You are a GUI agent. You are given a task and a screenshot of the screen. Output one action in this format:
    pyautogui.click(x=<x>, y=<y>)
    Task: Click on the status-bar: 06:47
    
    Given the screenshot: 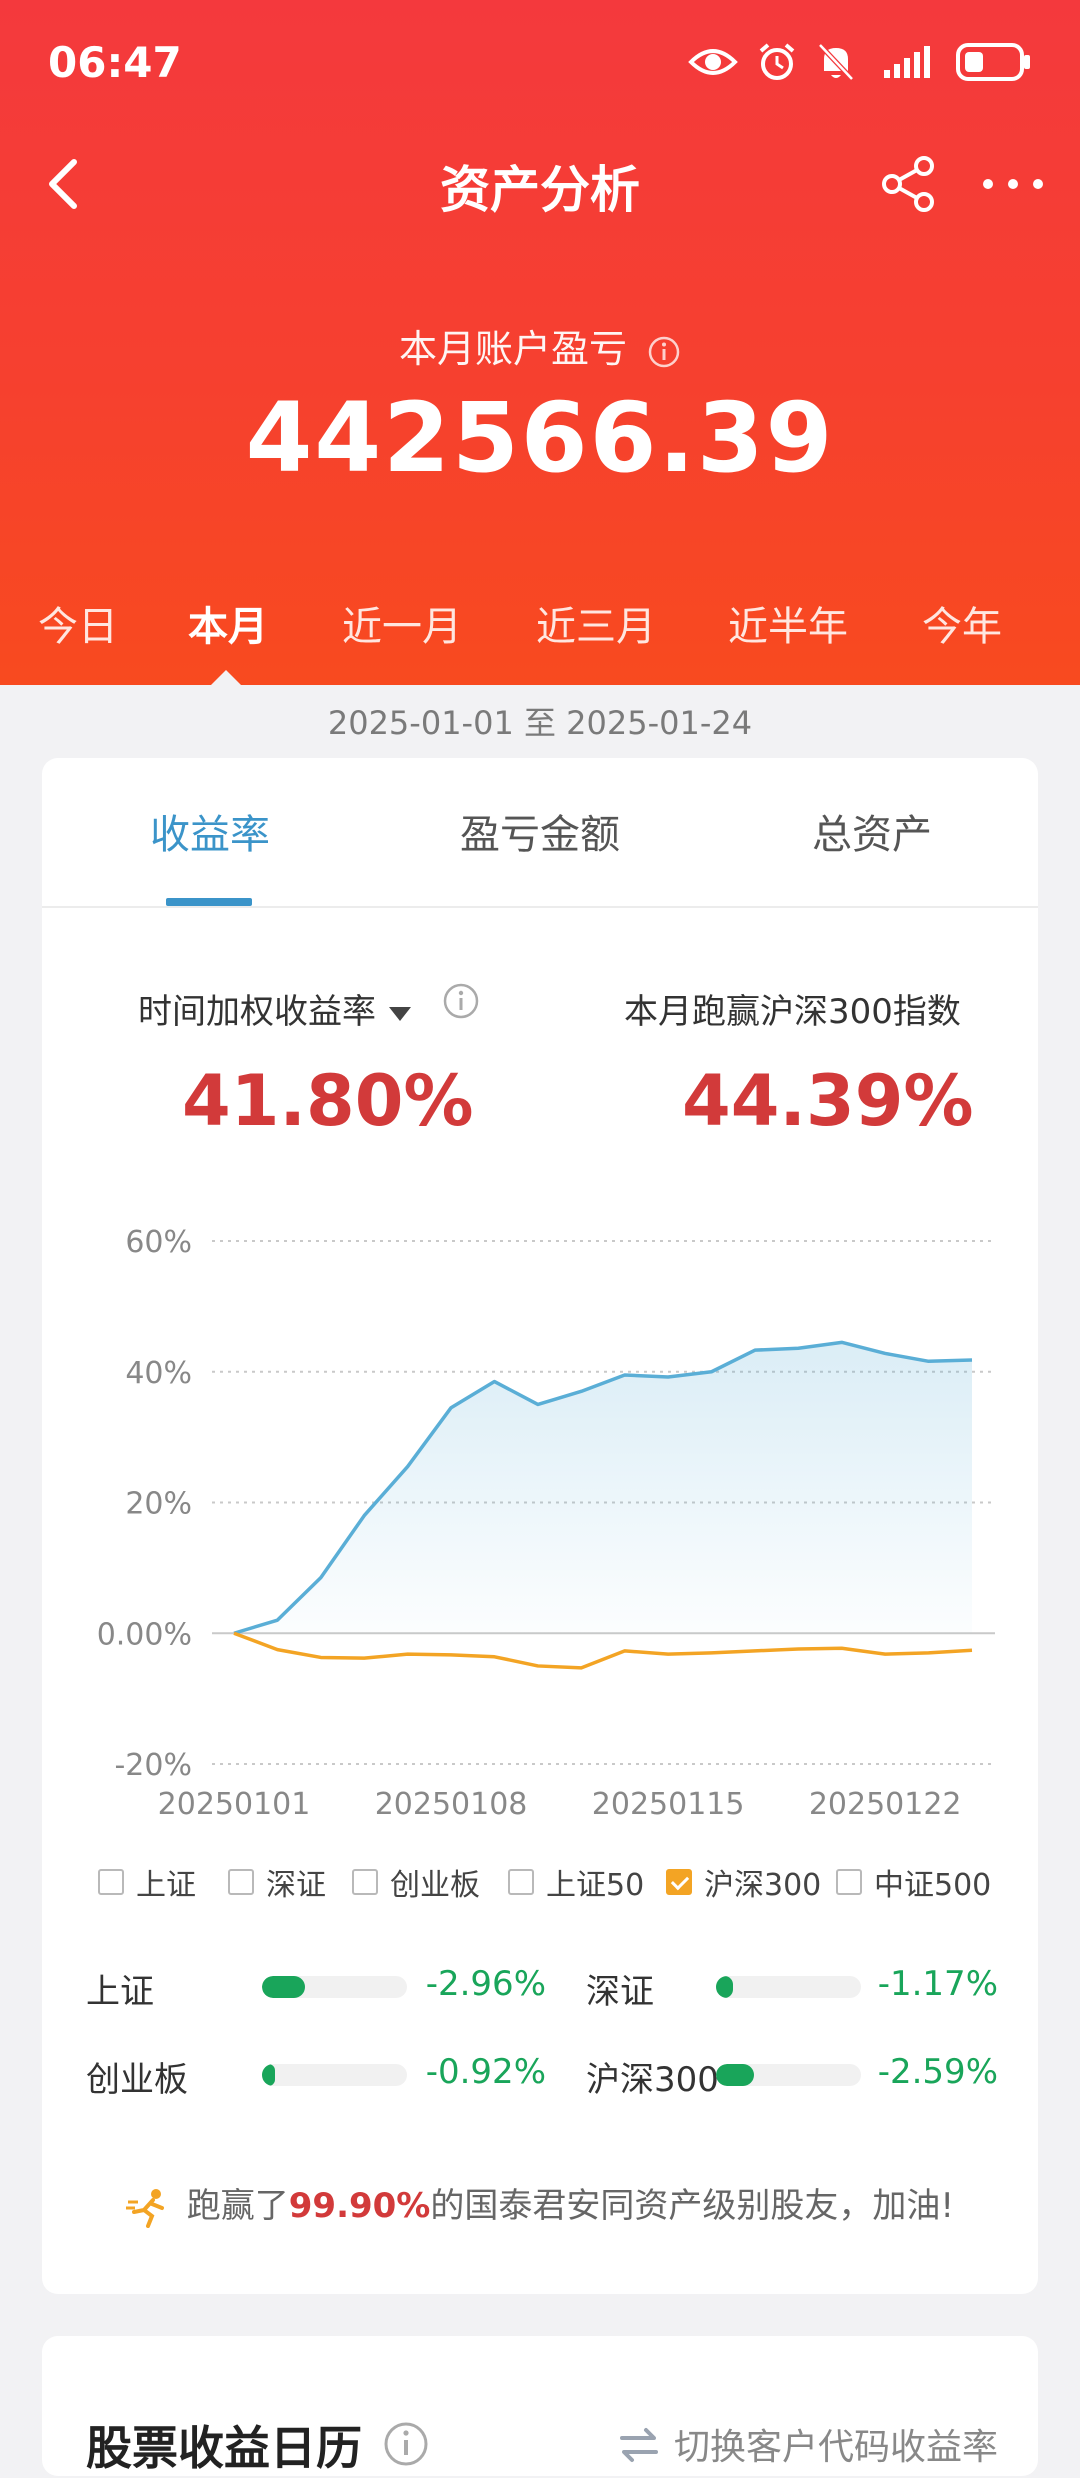 What is the action you would take?
    pyautogui.click(x=540, y=60)
    